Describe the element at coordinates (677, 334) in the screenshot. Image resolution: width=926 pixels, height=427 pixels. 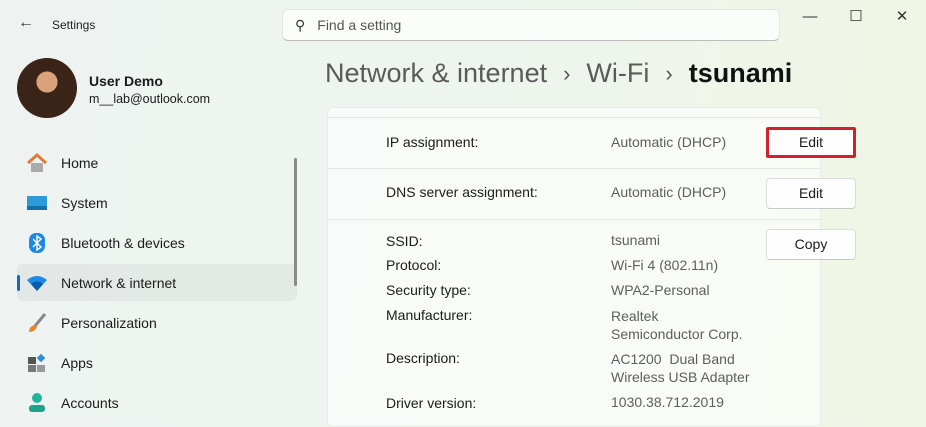
I see `manufacturer-value-line2: Semiconductor Corp.` at that location.